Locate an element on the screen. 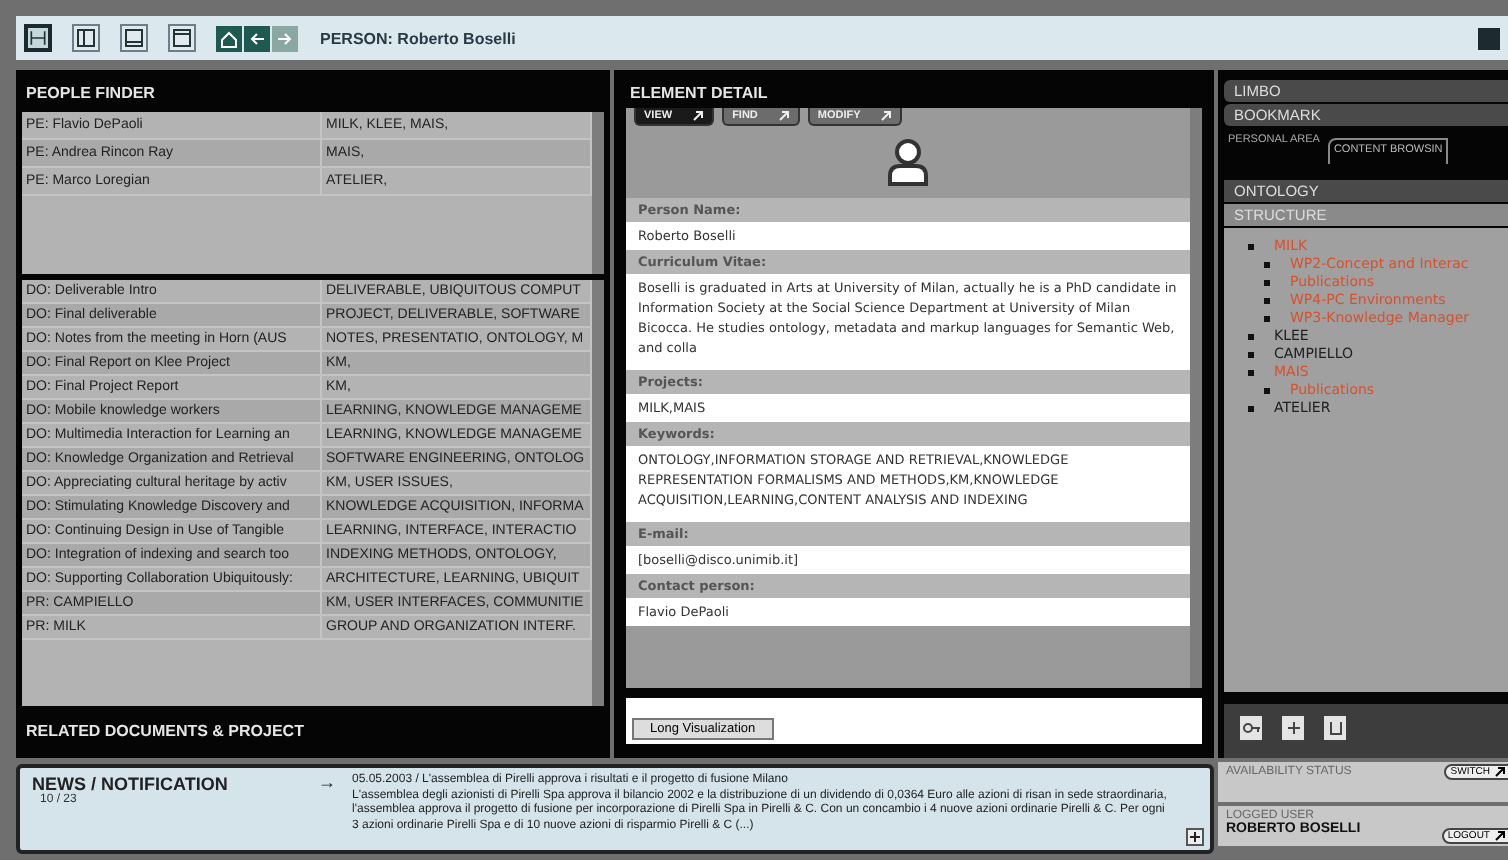 The image size is (1508, 860). key-button is located at coordinates (1251, 727).